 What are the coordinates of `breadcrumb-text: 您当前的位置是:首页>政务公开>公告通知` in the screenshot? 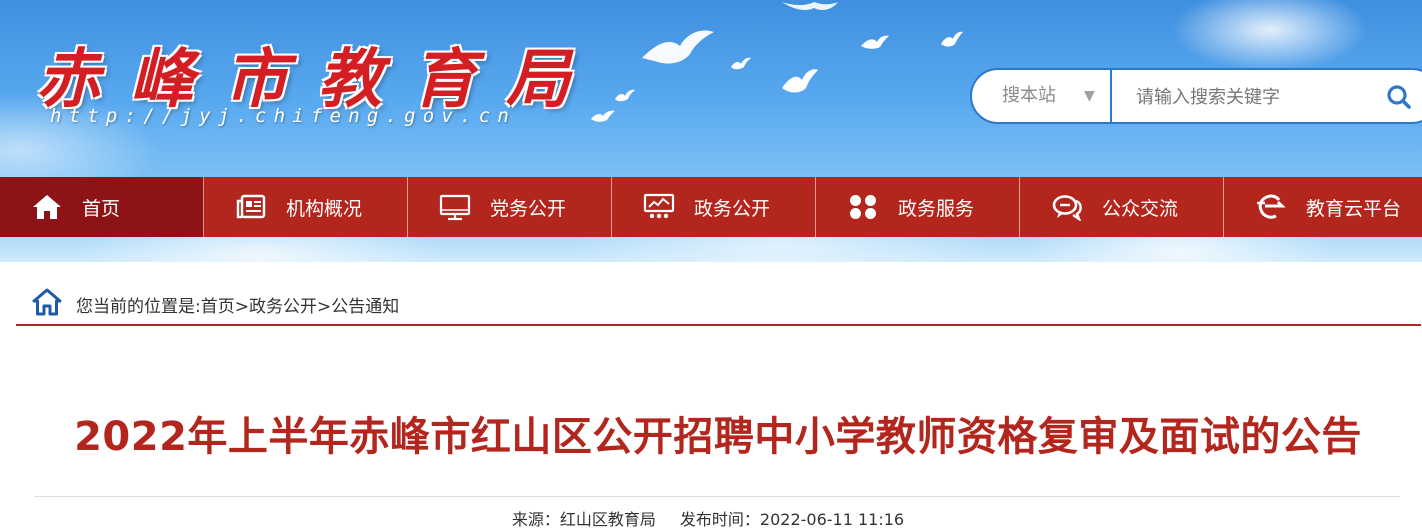 It's located at (237, 304).